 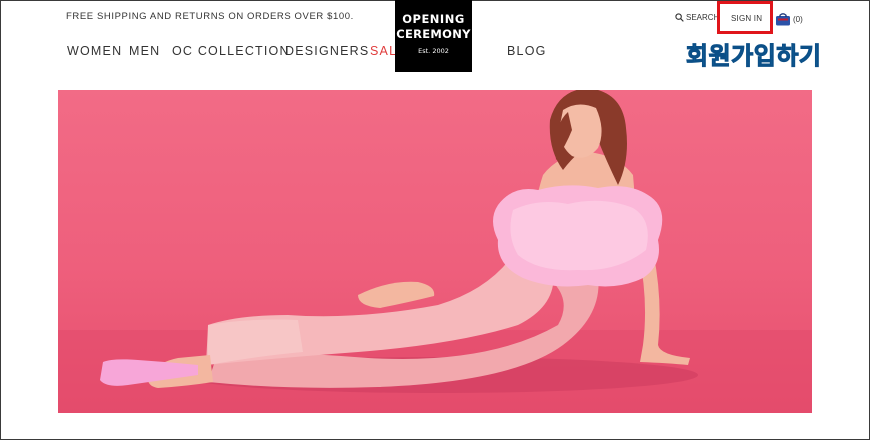 What do you see at coordinates (388, 51) in the screenshot?
I see `nav-sale: SALE` at bounding box center [388, 51].